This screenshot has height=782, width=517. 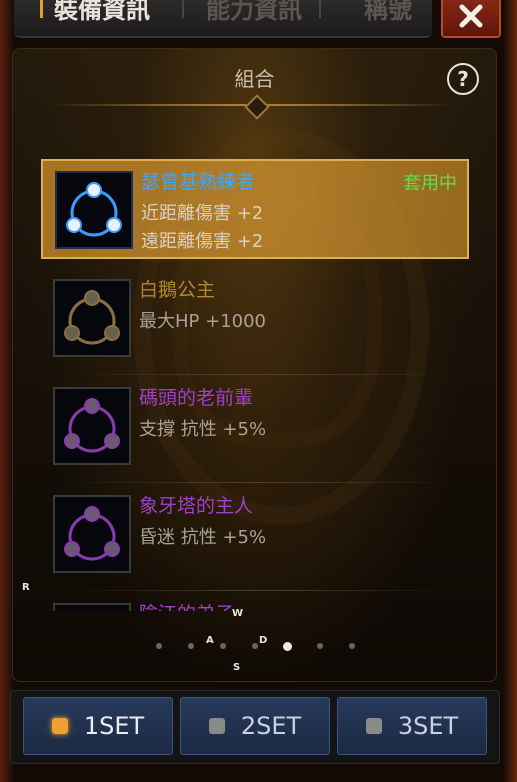 I want to click on panel-title: 組合, so click(x=254, y=79).